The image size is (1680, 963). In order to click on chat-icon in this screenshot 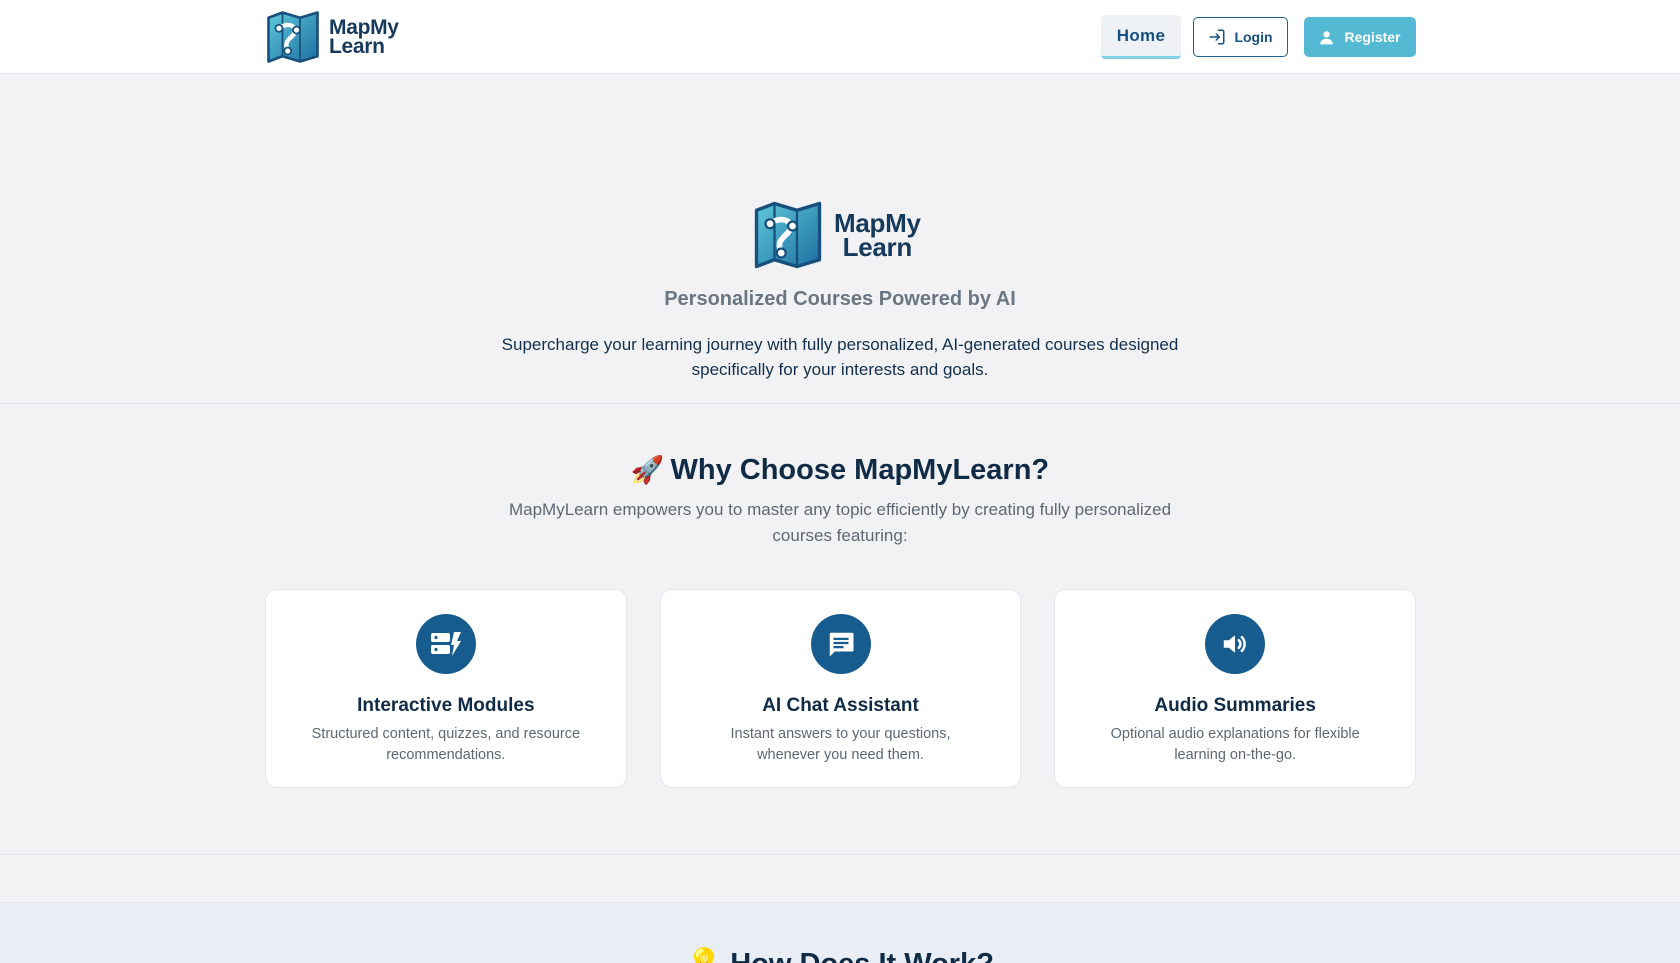, I will do `click(840, 644)`.